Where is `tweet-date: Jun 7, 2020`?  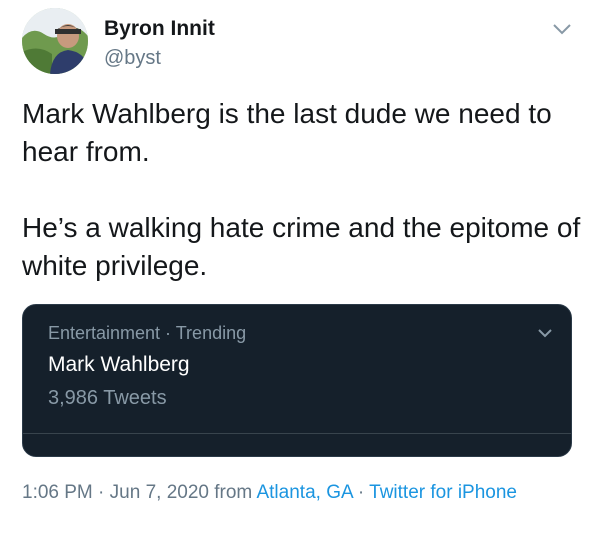 tweet-date: Jun 7, 2020 is located at coordinates (159, 492).